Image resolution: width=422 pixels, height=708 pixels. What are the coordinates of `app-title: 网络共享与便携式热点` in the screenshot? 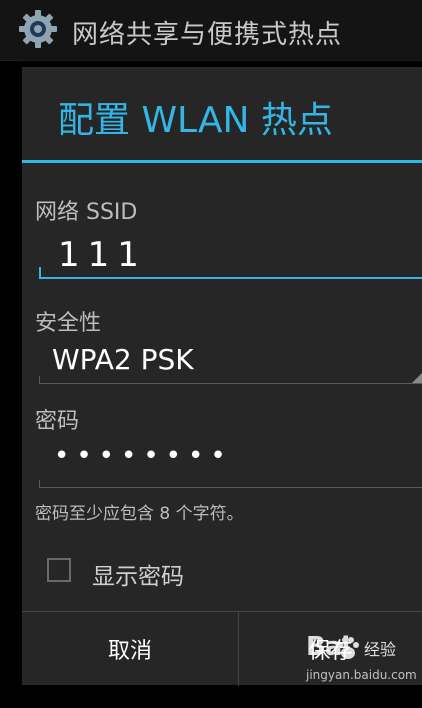 It's located at (207, 35).